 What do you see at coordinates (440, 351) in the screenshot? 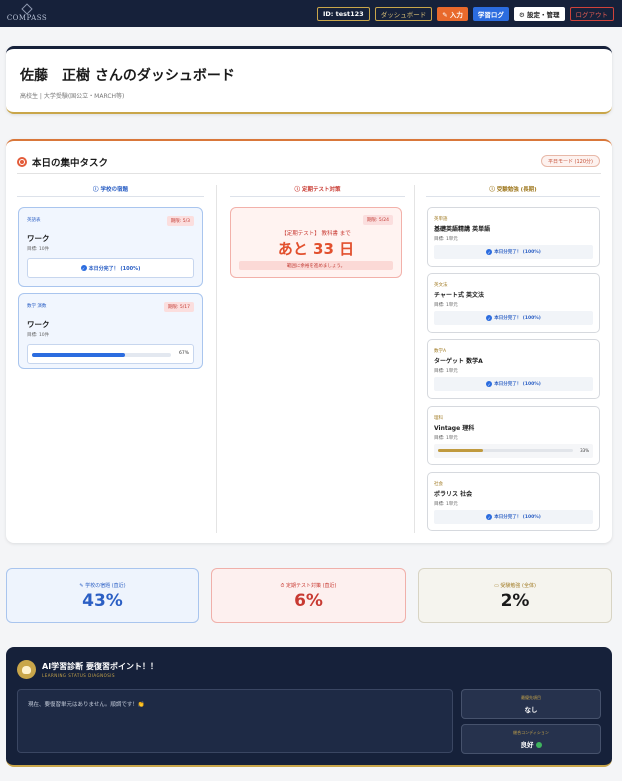
I see `task-subject: 数学A` at bounding box center [440, 351].